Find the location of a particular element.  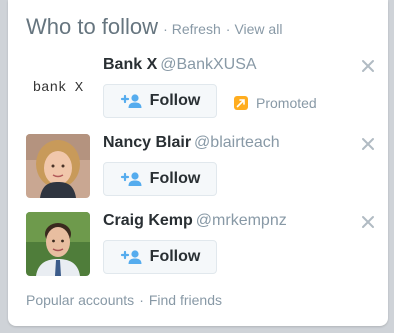

avatar: bank X is located at coordinates (58, 88).